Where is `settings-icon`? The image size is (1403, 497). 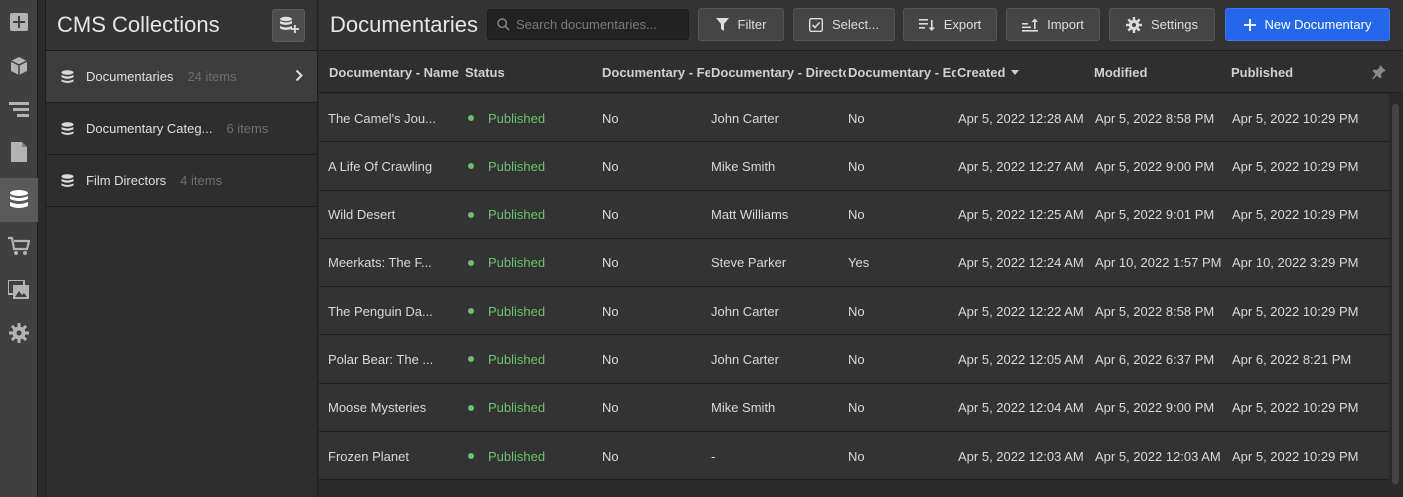
settings-icon is located at coordinates (19, 333).